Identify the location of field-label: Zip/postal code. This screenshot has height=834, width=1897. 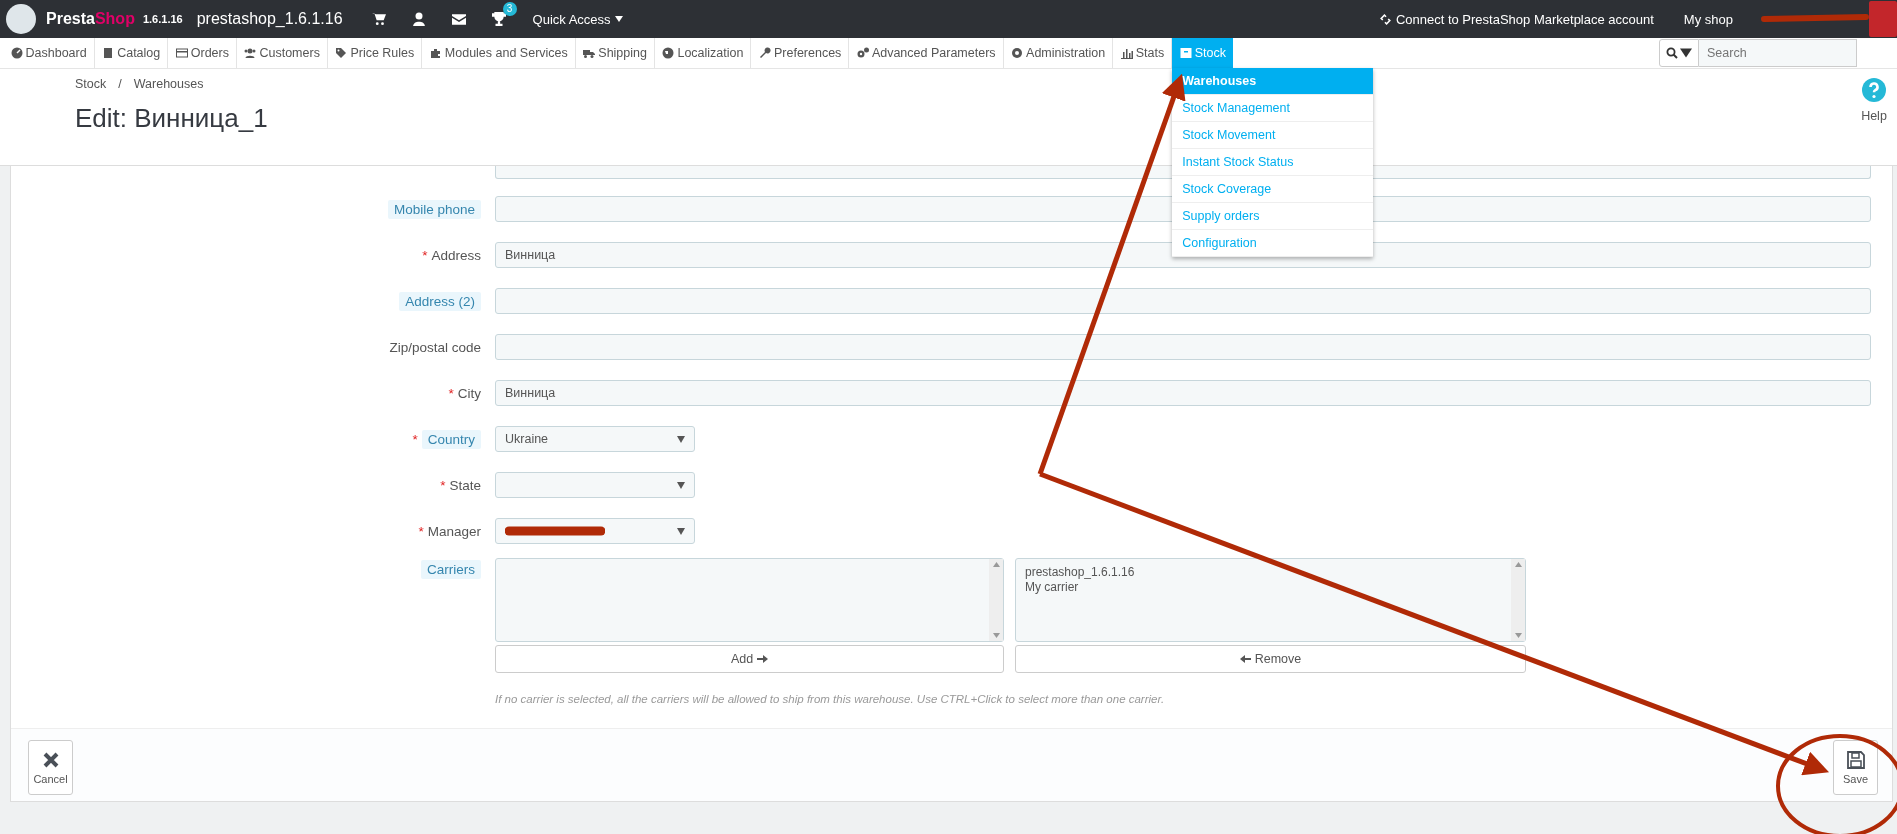
(435, 347).